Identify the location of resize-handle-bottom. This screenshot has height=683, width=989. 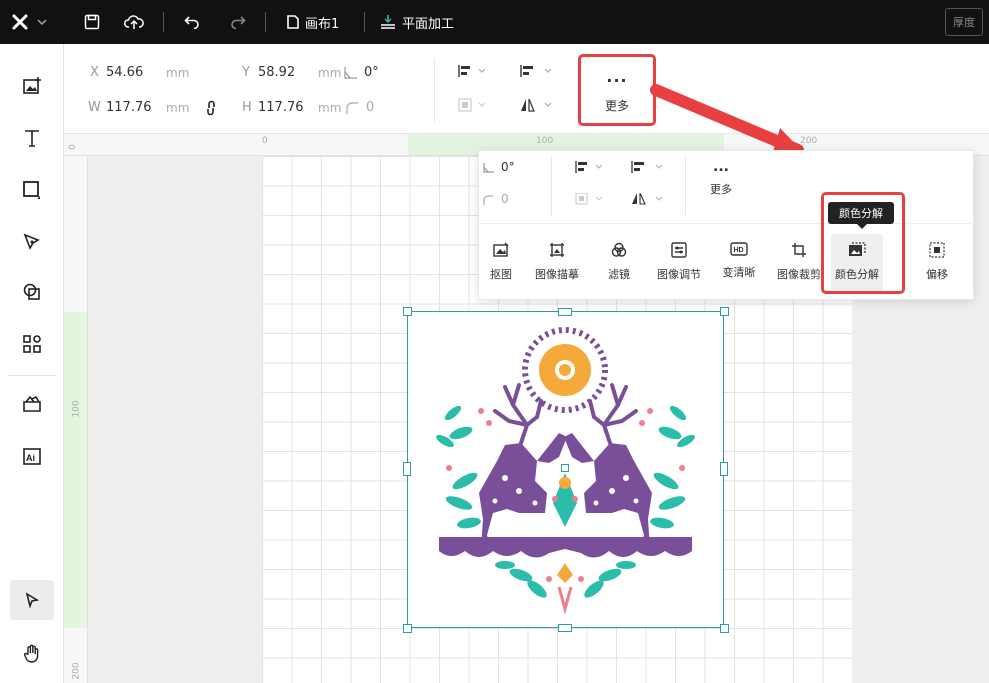
(565, 628).